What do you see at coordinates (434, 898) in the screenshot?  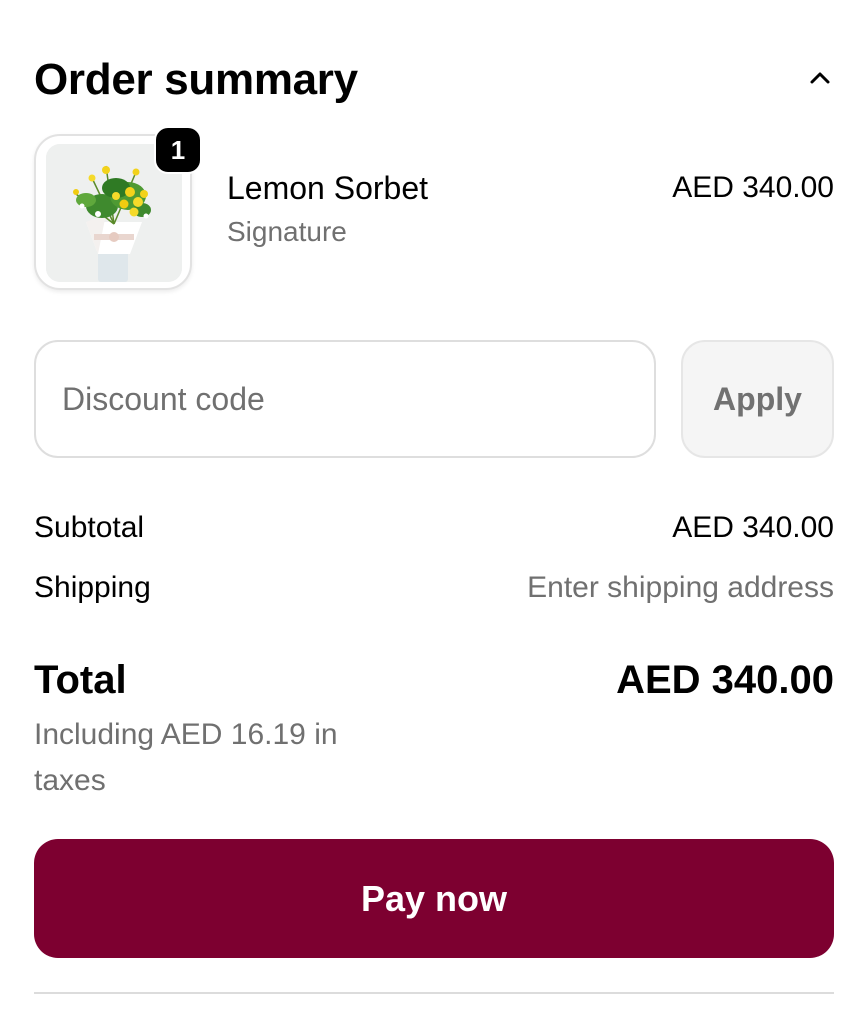 I see `pay-now-button: Pay now` at bounding box center [434, 898].